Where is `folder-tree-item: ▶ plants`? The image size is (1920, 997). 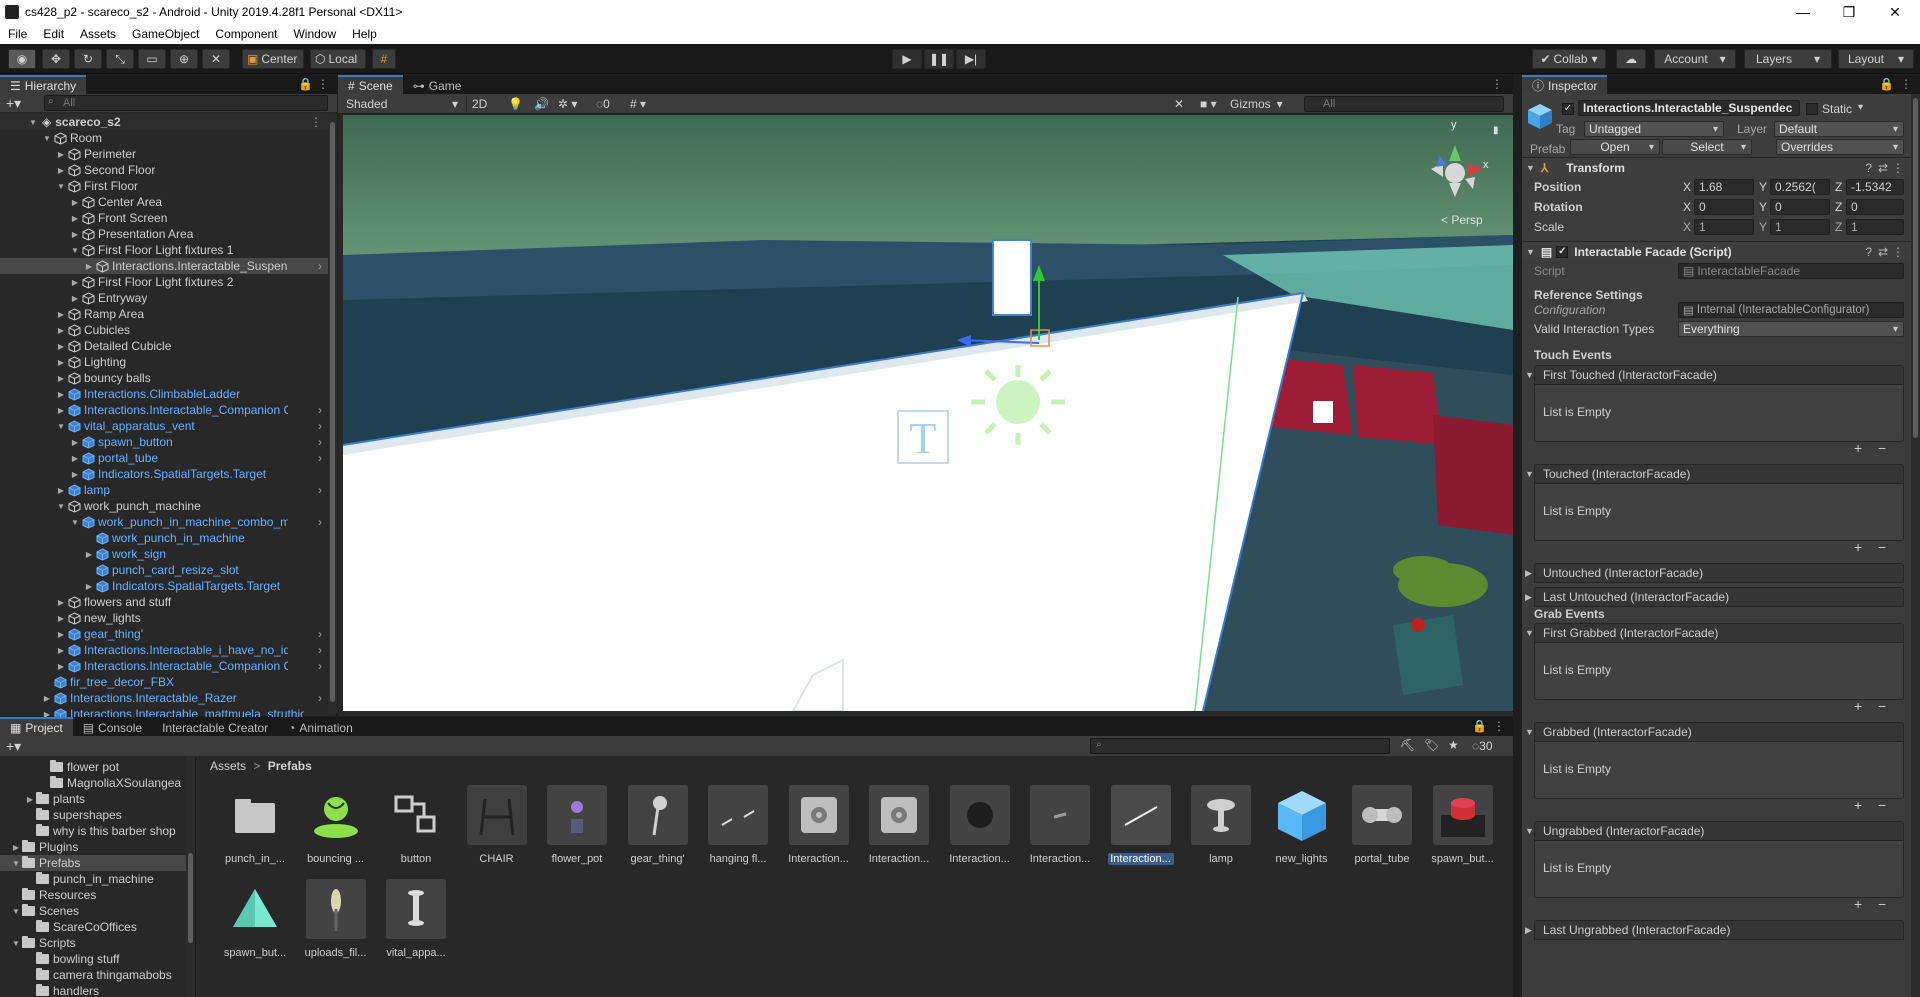 folder-tree-item: ▶ plants is located at coordinates (93, 799).